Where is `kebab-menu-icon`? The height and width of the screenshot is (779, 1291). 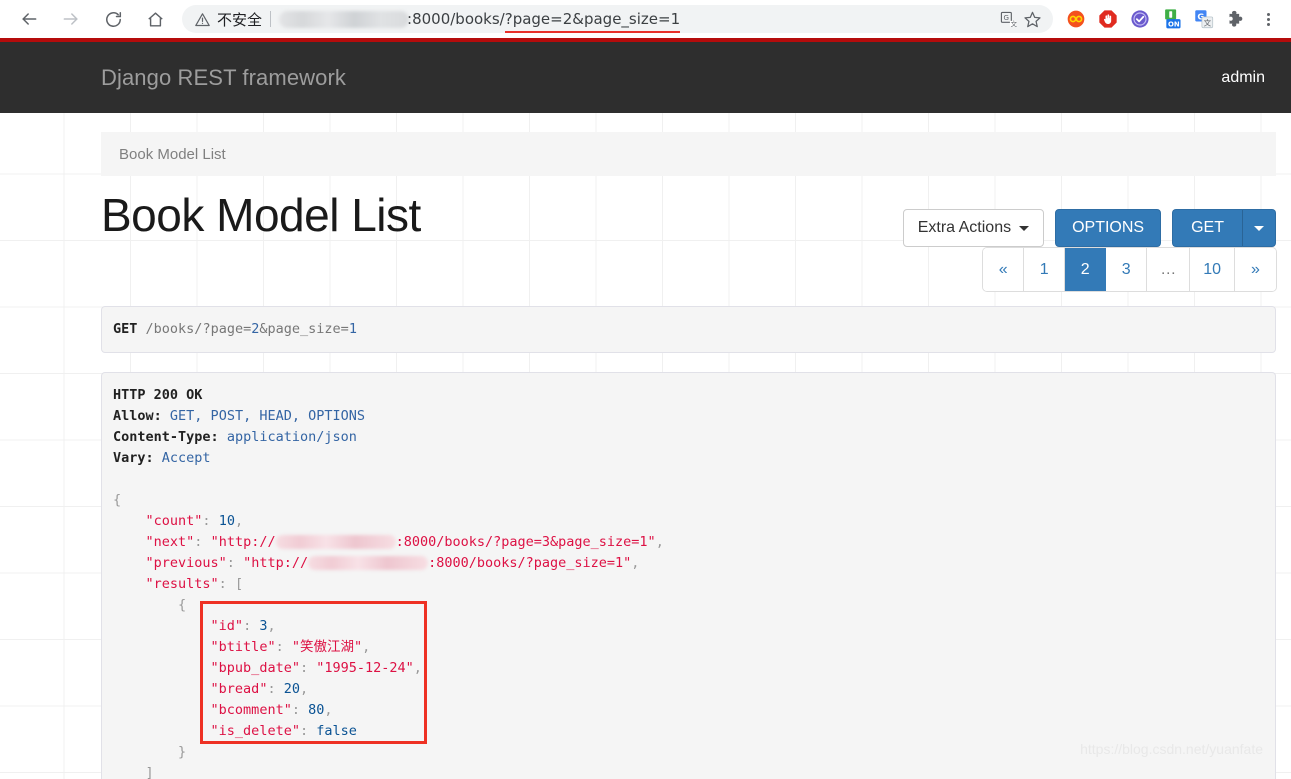 kebab-menu-icon is located at coordinates (1268, 19).